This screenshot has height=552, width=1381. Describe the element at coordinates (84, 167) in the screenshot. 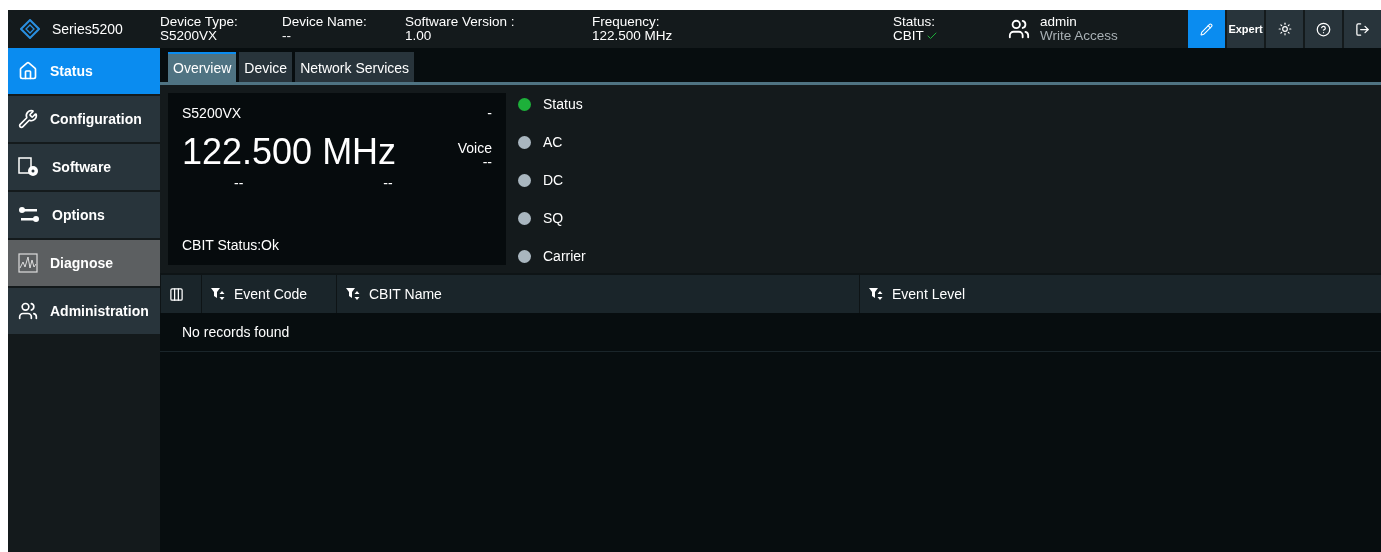

I see `sidebar-item: Software` at that location.